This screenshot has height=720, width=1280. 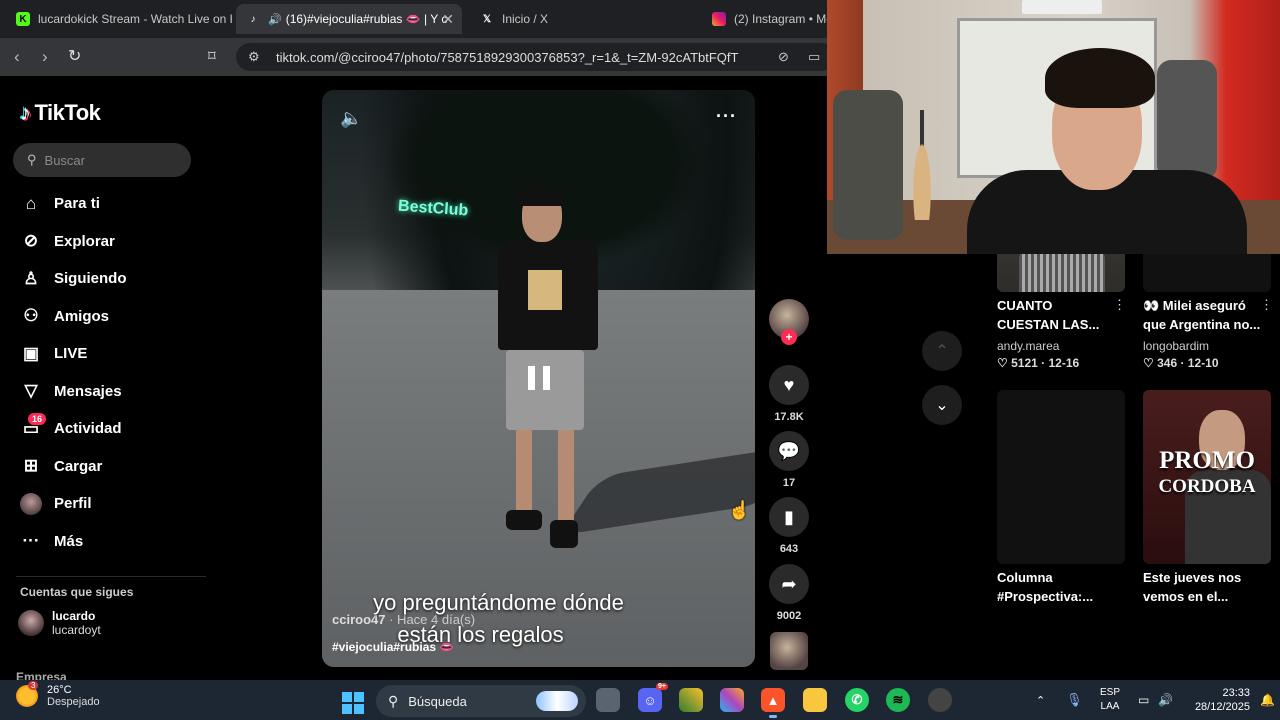 What do you see at coordinates (481, 701) in the screenshot?
I see `taskbar-search: ⚲ Búsqueda` at bounding box center [481, 701].